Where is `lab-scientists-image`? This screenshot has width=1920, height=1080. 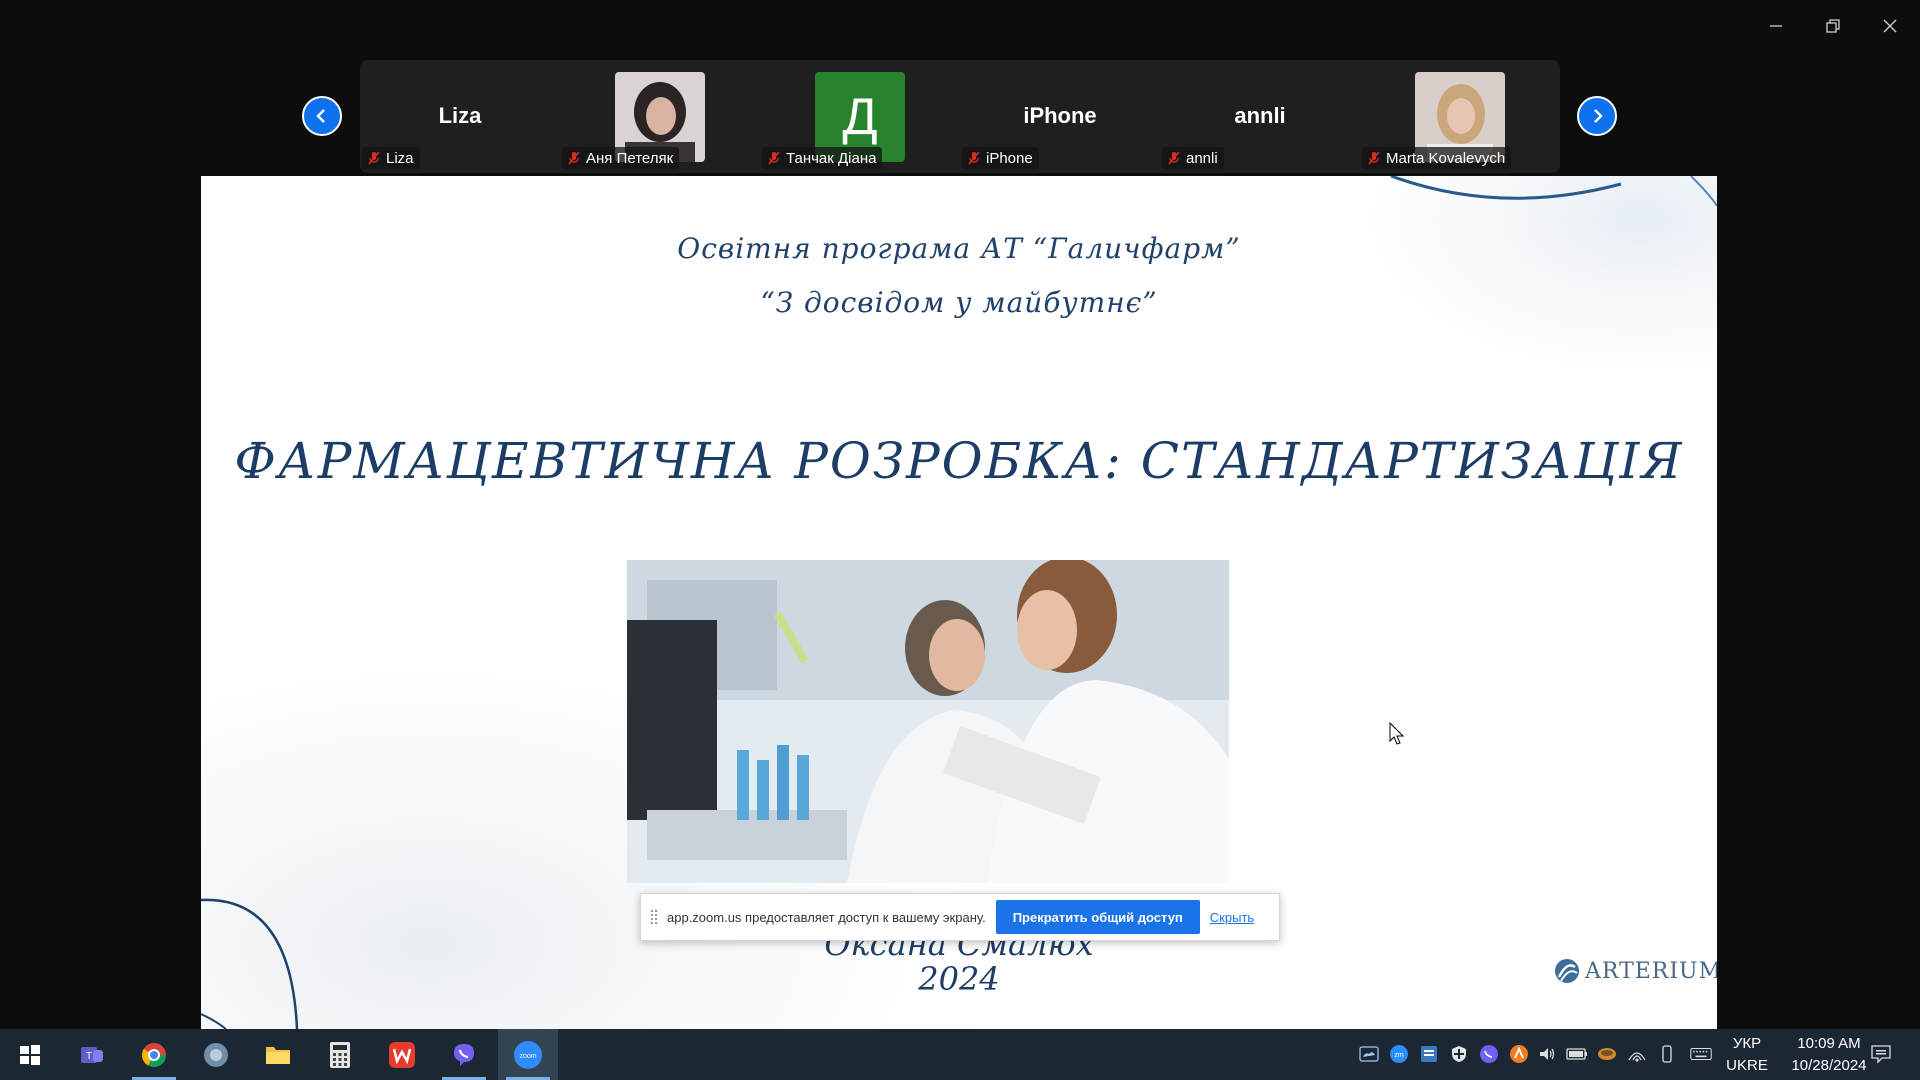
lab-scientists-image is located at coordinates (928, 721).